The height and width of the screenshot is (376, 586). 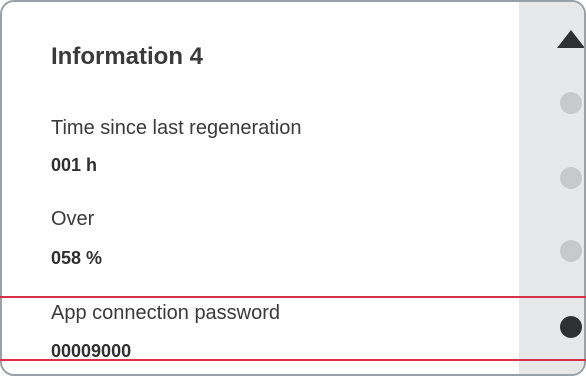 What do you see at coordinates (551, 188) in the screenshot?
I see `page-scrollbar` at bounding box center [551, 188].